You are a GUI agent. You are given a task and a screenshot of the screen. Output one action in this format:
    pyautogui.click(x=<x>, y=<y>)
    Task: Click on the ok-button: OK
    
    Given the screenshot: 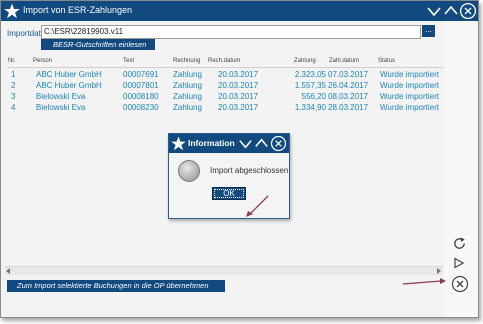 What is the action you would take?
    pyautogui.click(x=229, y=193)
    